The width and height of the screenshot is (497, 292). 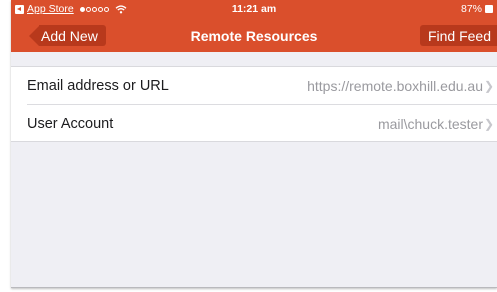 I want to click on battery-percent: 87%, so click(x=471, y=9).